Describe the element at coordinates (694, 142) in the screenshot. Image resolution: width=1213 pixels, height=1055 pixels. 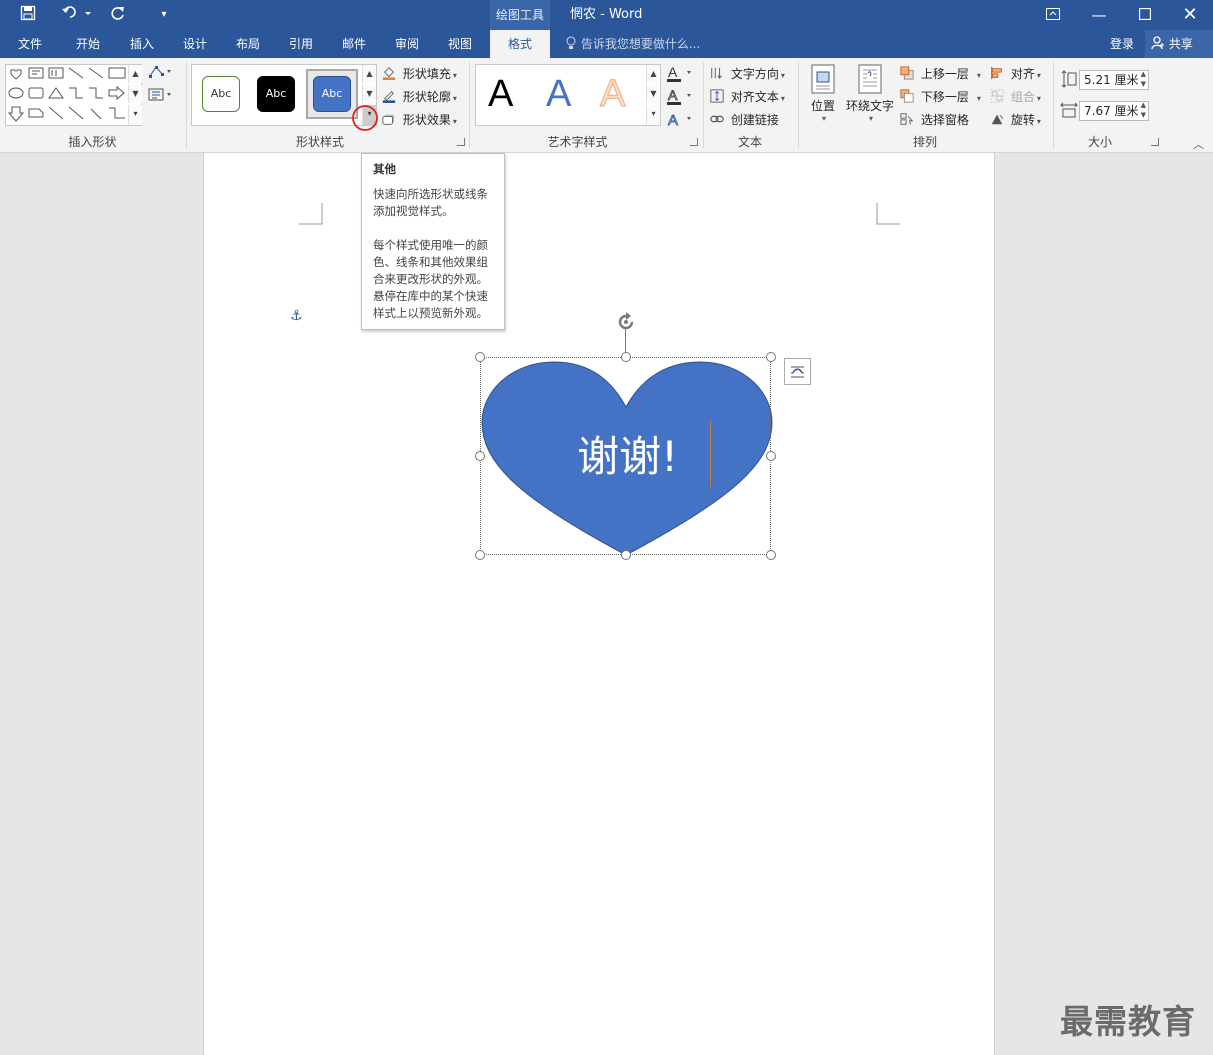
I see `wordart-launcher-icon` at that location.